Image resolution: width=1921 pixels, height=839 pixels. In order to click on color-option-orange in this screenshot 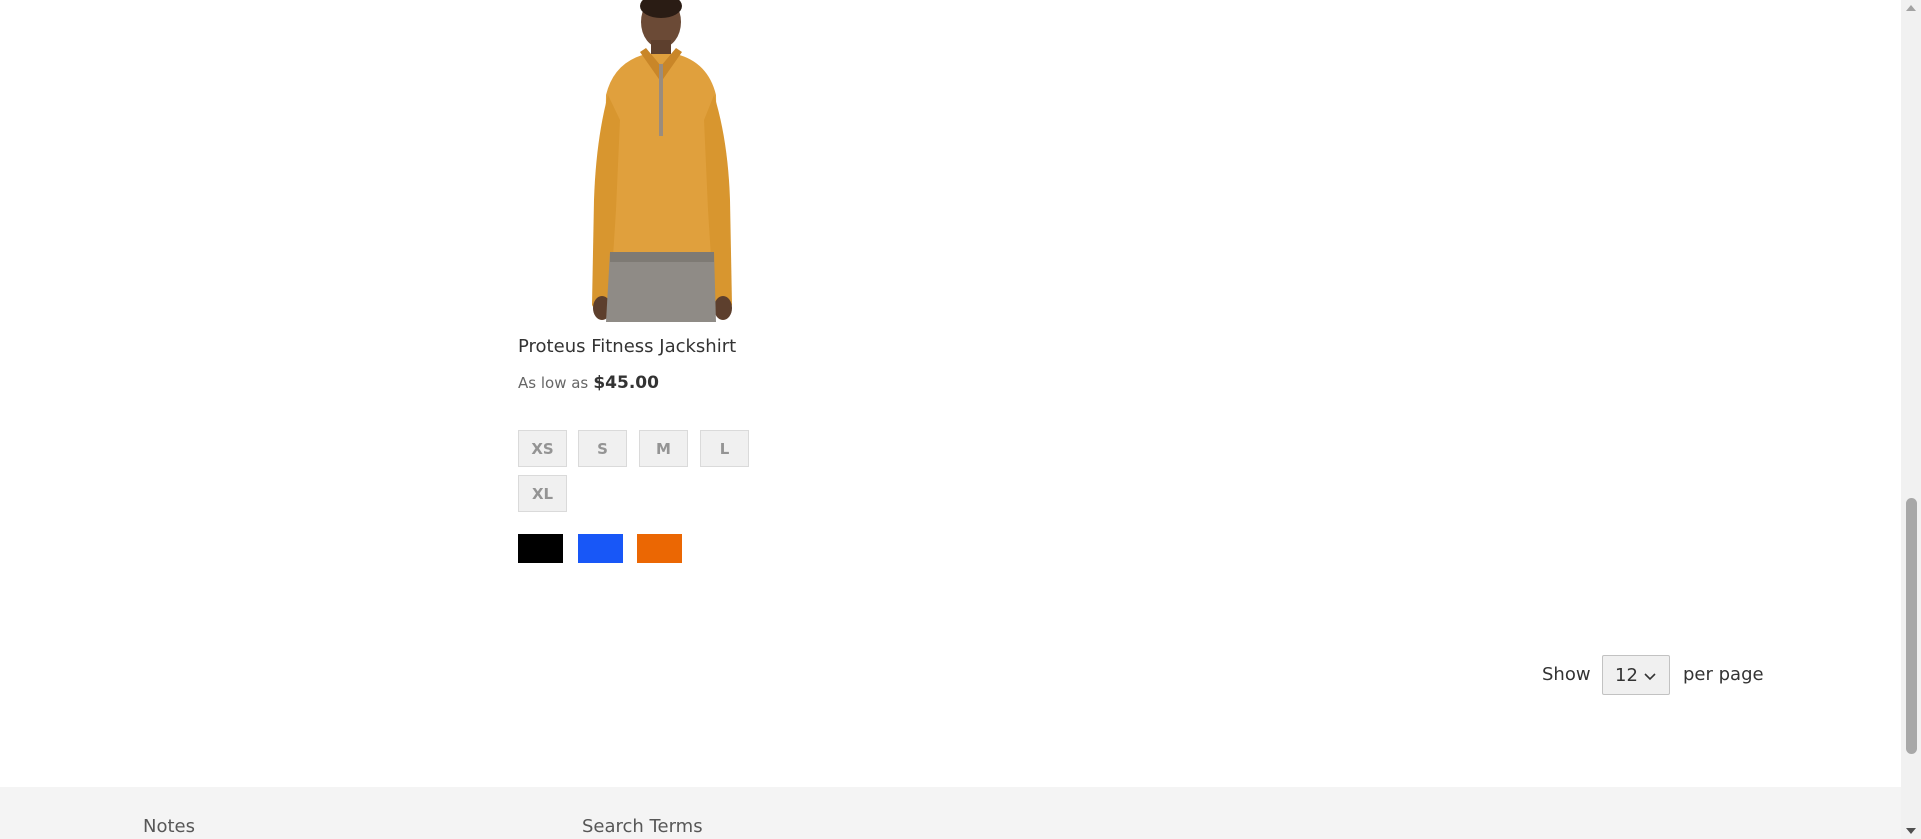, I will do `click(659, 548)`.